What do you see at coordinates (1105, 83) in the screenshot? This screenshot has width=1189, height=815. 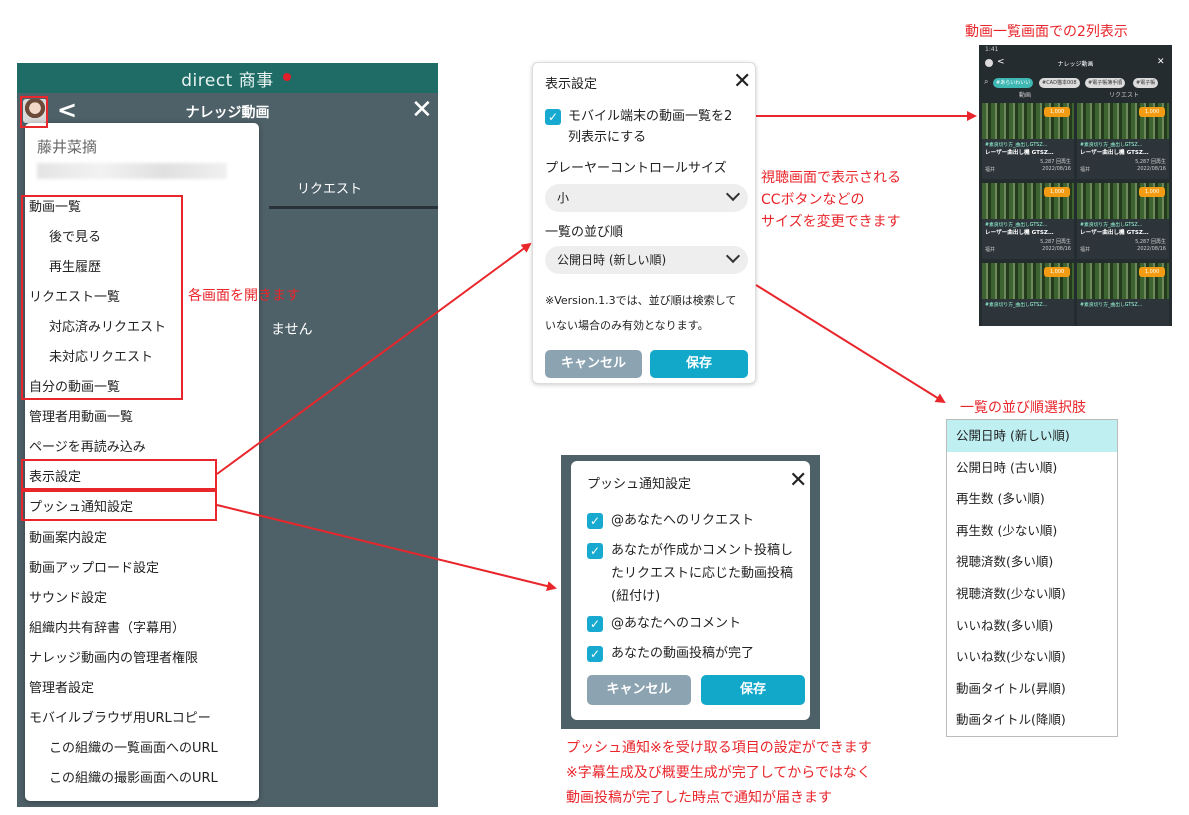 I see `tag-chip: #電子帳簿手順` at bounding box center [1105, 83].